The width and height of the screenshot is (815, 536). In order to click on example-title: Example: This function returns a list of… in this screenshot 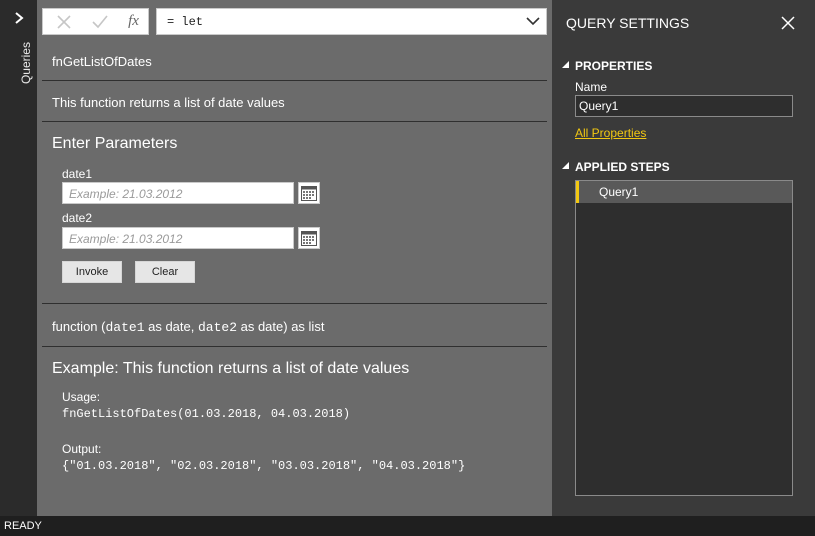, I will do `click(231, 368)`.